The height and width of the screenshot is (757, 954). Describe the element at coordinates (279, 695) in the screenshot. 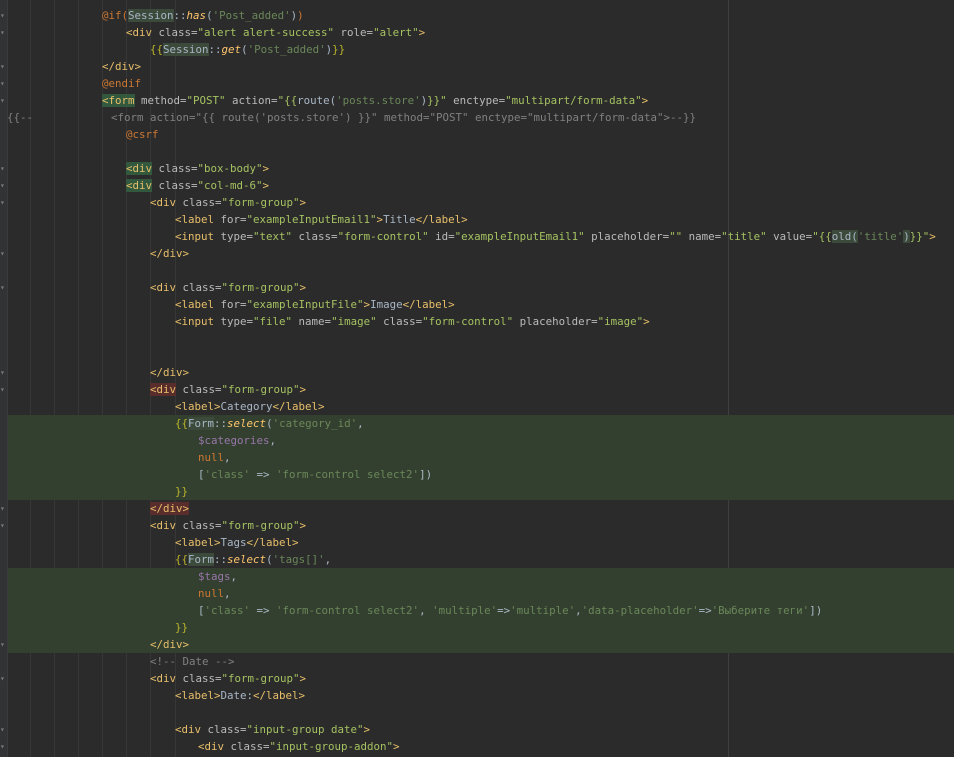

I see `code-token: </label>` at that location.